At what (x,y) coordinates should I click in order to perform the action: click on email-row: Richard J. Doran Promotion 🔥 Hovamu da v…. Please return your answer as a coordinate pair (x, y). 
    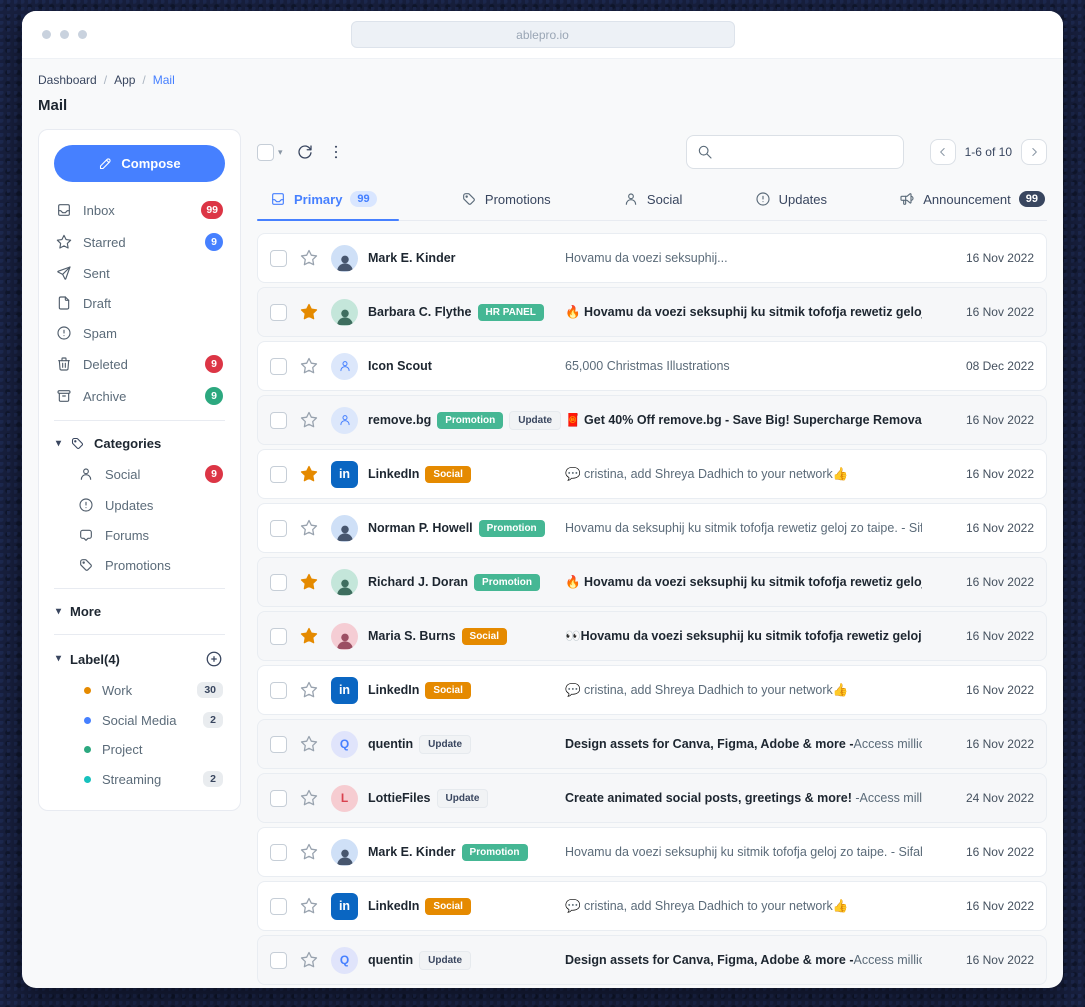
    Looking at the image, I should click on (652, 582).